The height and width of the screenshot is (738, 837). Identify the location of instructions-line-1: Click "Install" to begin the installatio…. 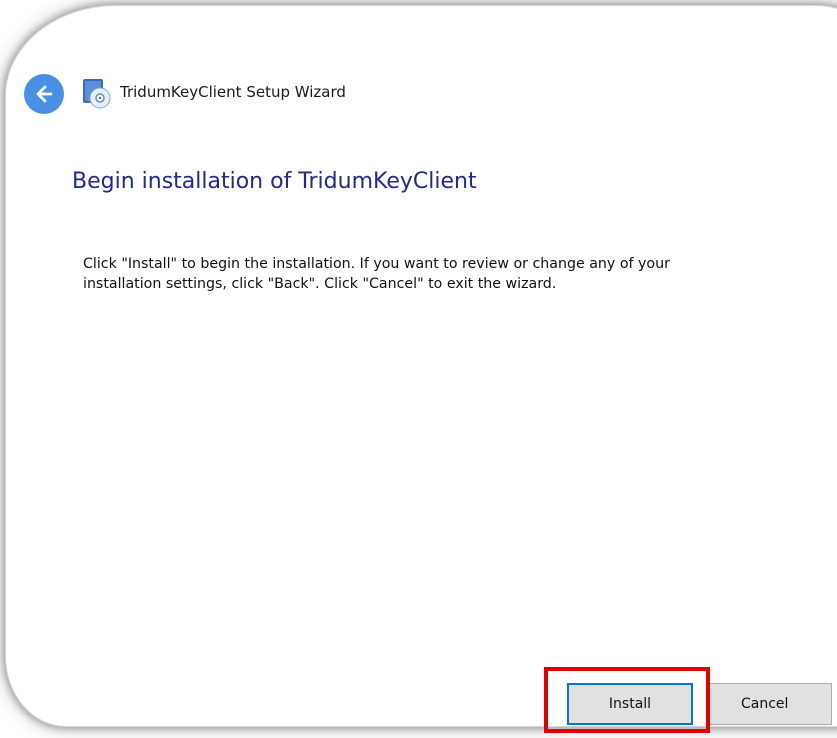
(376, 264).